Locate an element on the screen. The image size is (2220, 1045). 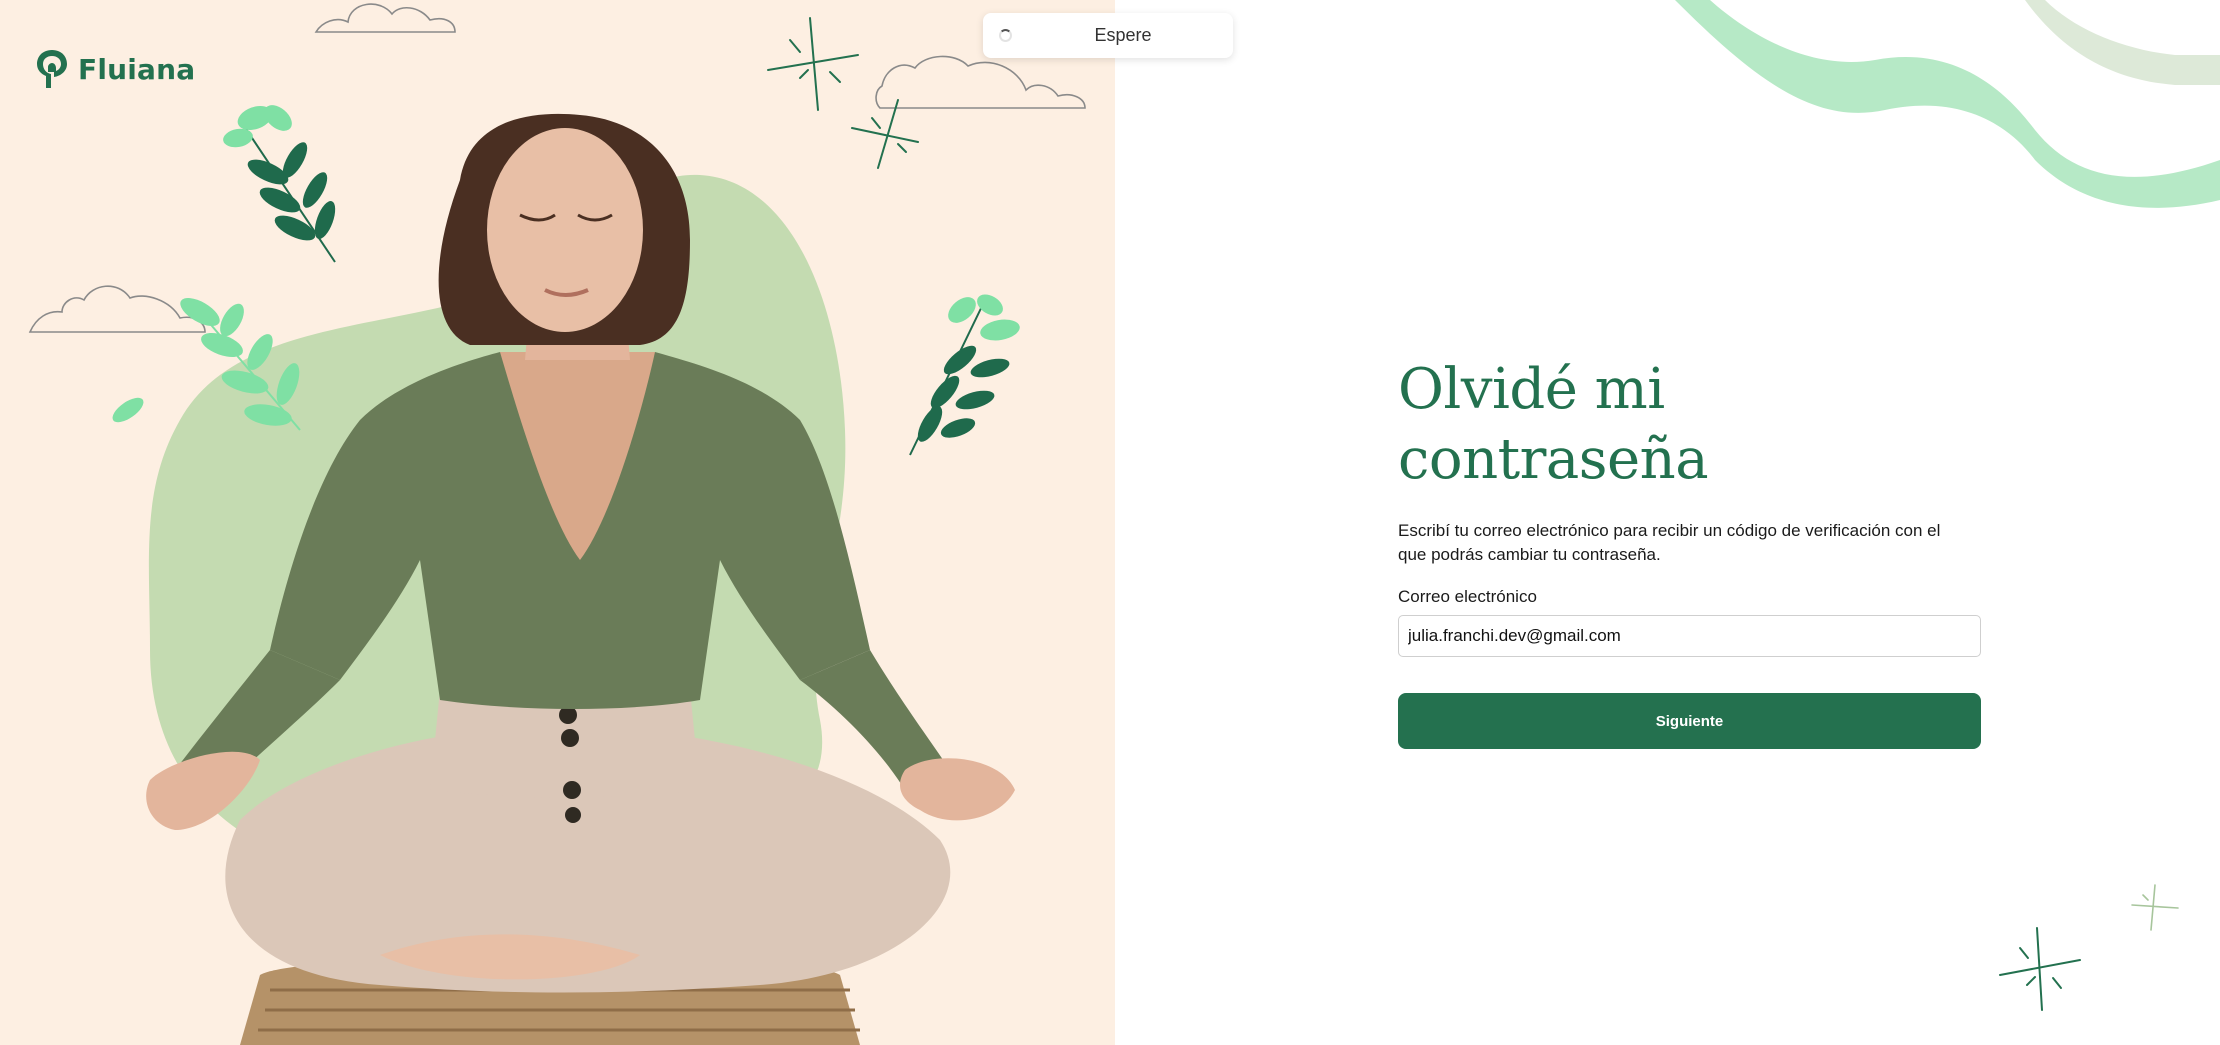
brand-logo: Fluiana is located at coordinates (114, 69).